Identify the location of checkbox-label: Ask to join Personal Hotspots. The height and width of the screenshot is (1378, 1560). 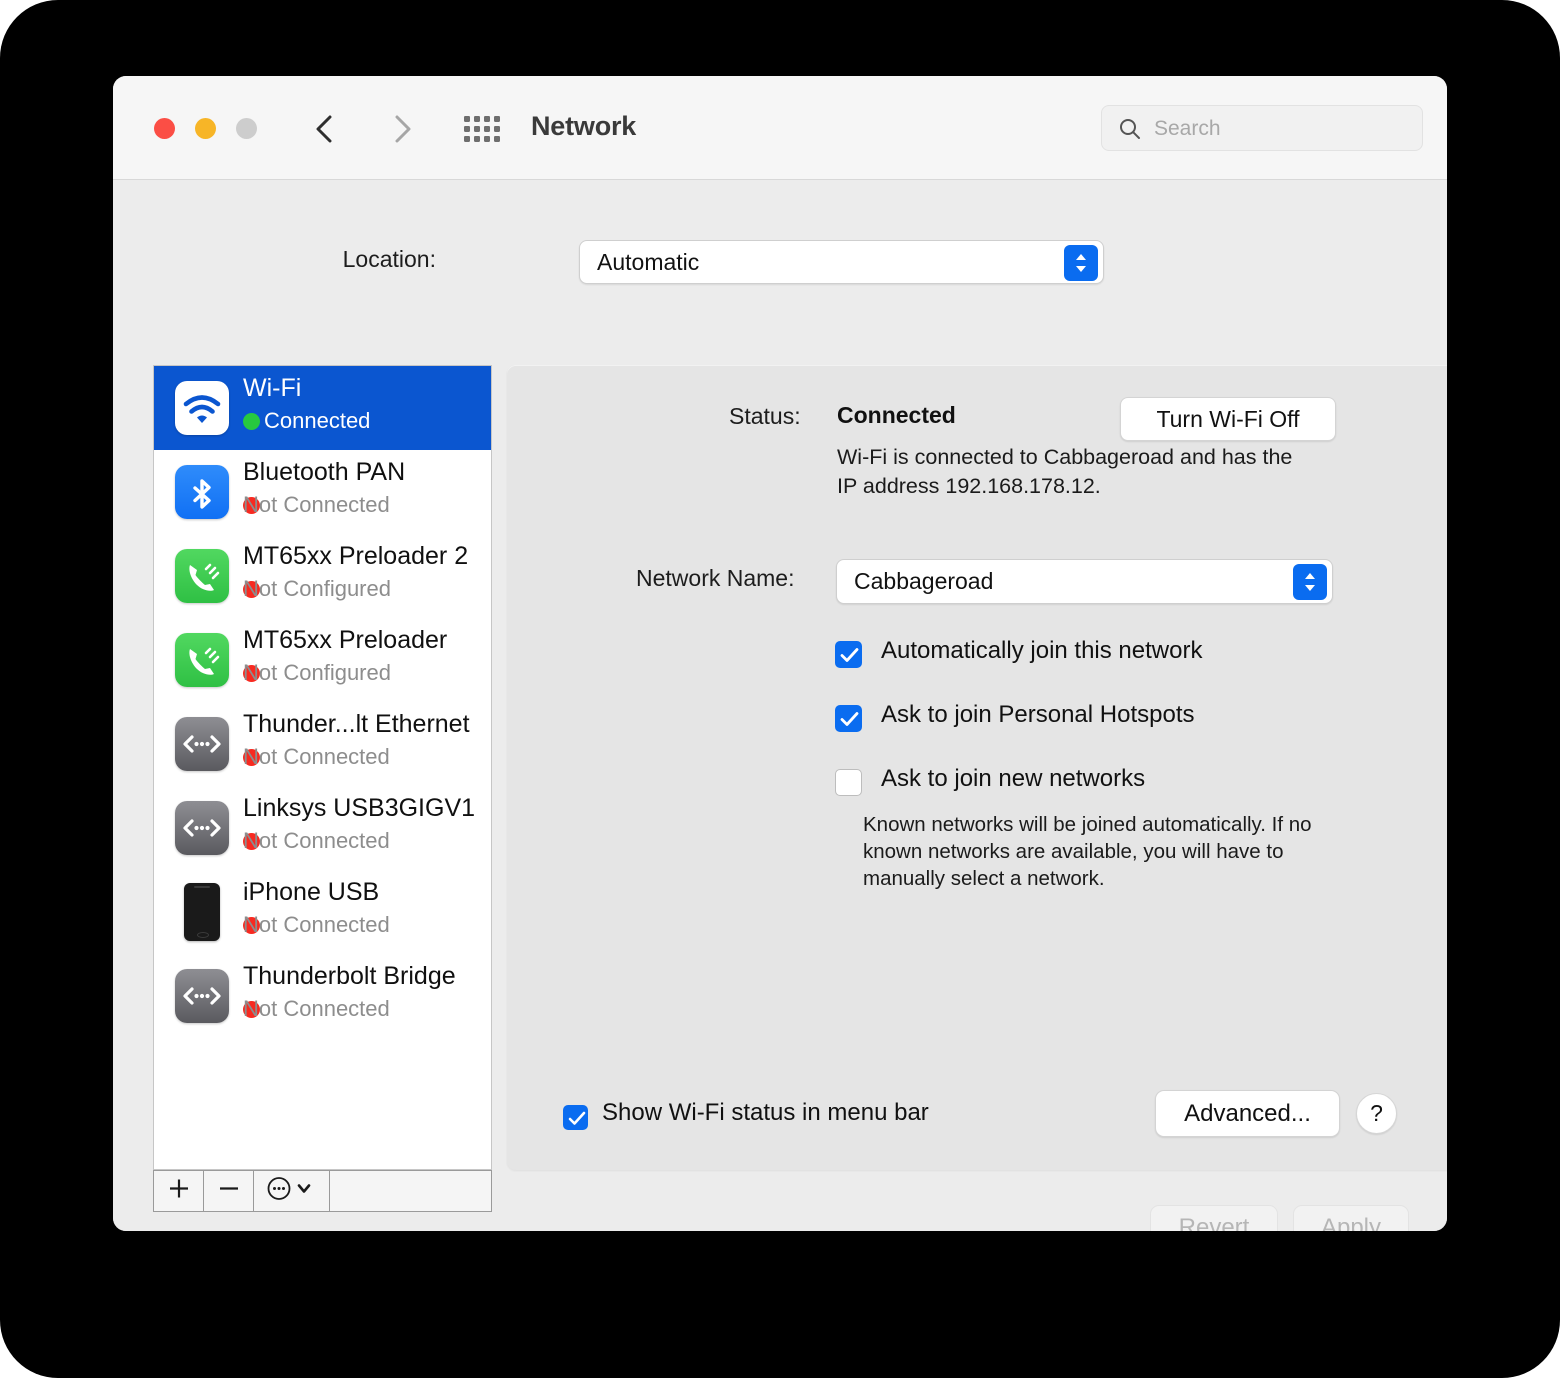
(1038, 714).